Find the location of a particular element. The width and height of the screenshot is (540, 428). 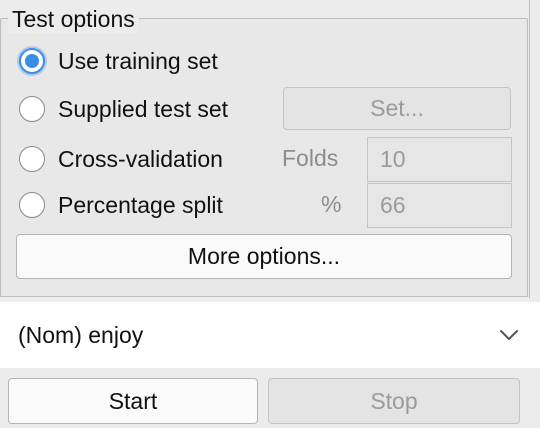

radio-label-percentage-split: Percentage split is located at coordinates (140, 204).